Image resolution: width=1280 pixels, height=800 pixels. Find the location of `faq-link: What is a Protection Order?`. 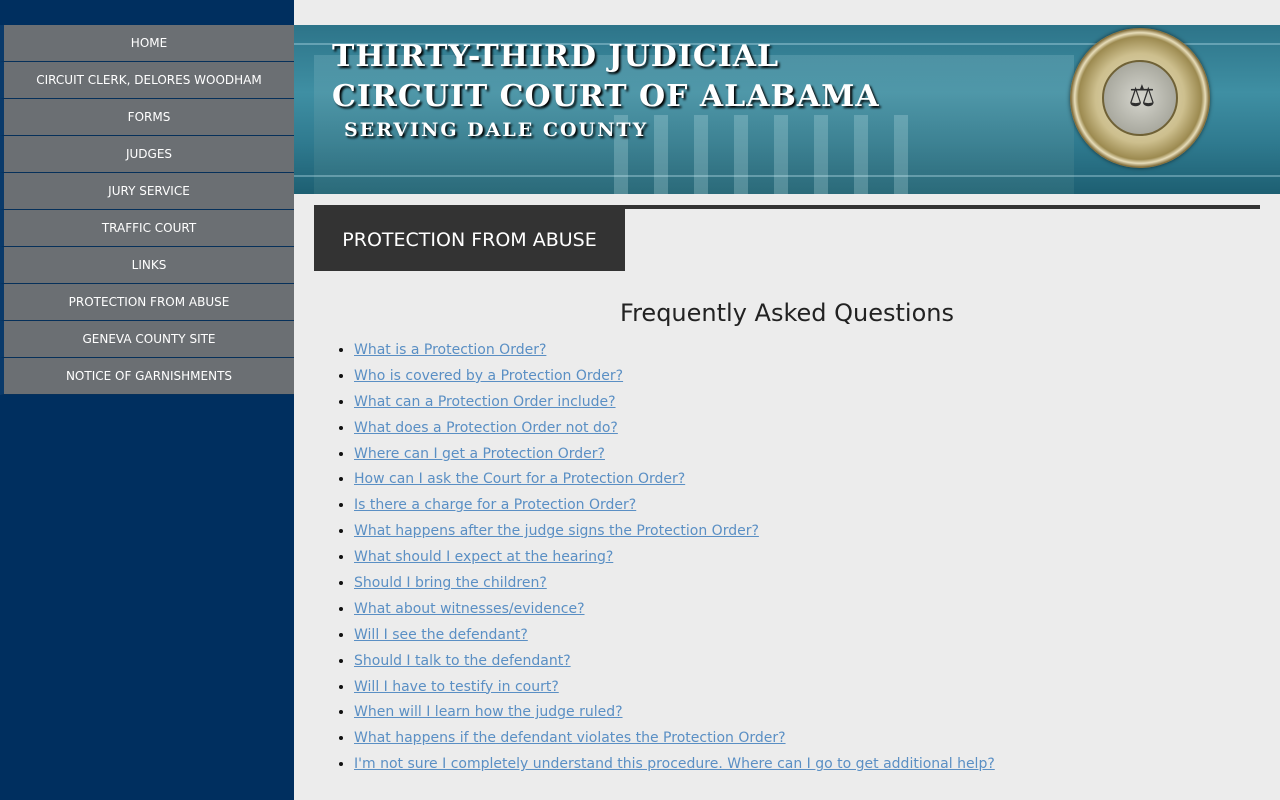

faq-link: What is a Protection Order? is located at coordinates (450, 350).